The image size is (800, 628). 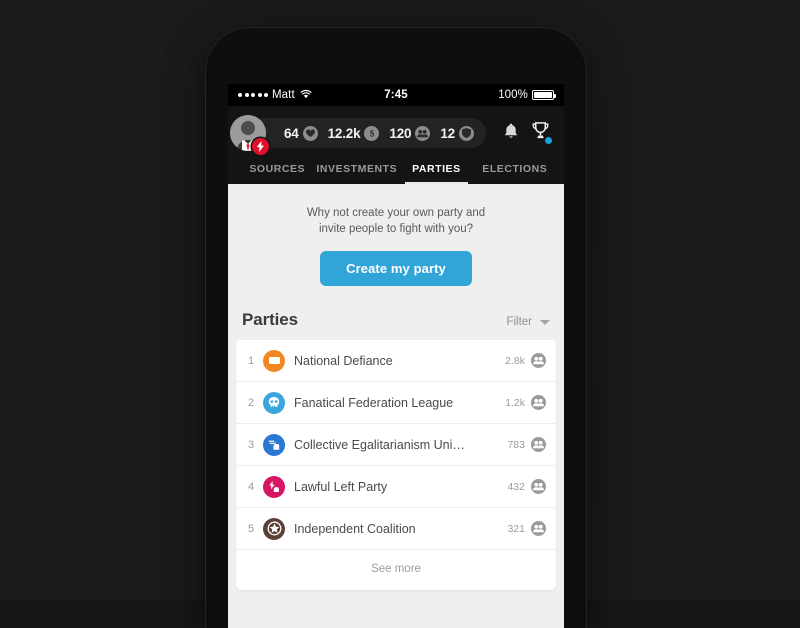 I want to click on table-row: 1 National Defiance 2.8k, so click(x=396, y=361).